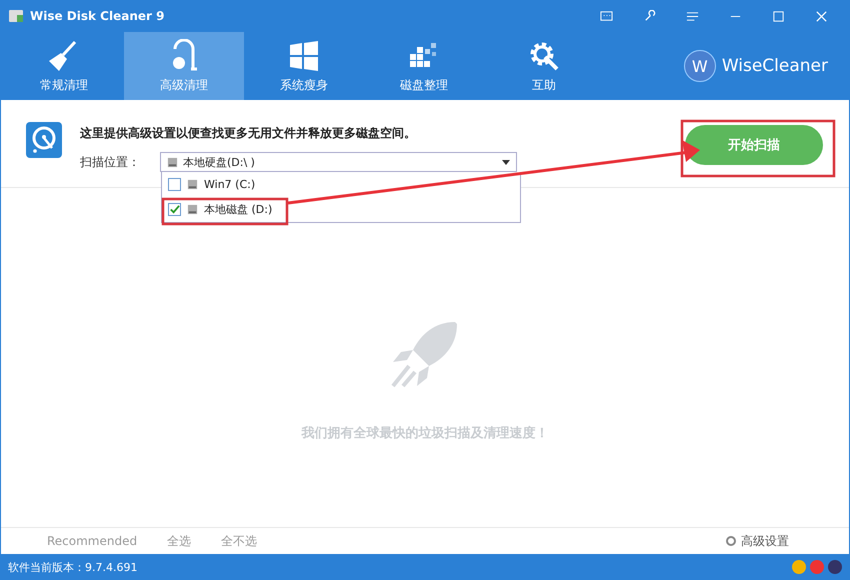  What do you see at coordinates (775, 66) in the screenshot?
I see `brand-name: WiseCleaner` at bounding box center [775, 66].